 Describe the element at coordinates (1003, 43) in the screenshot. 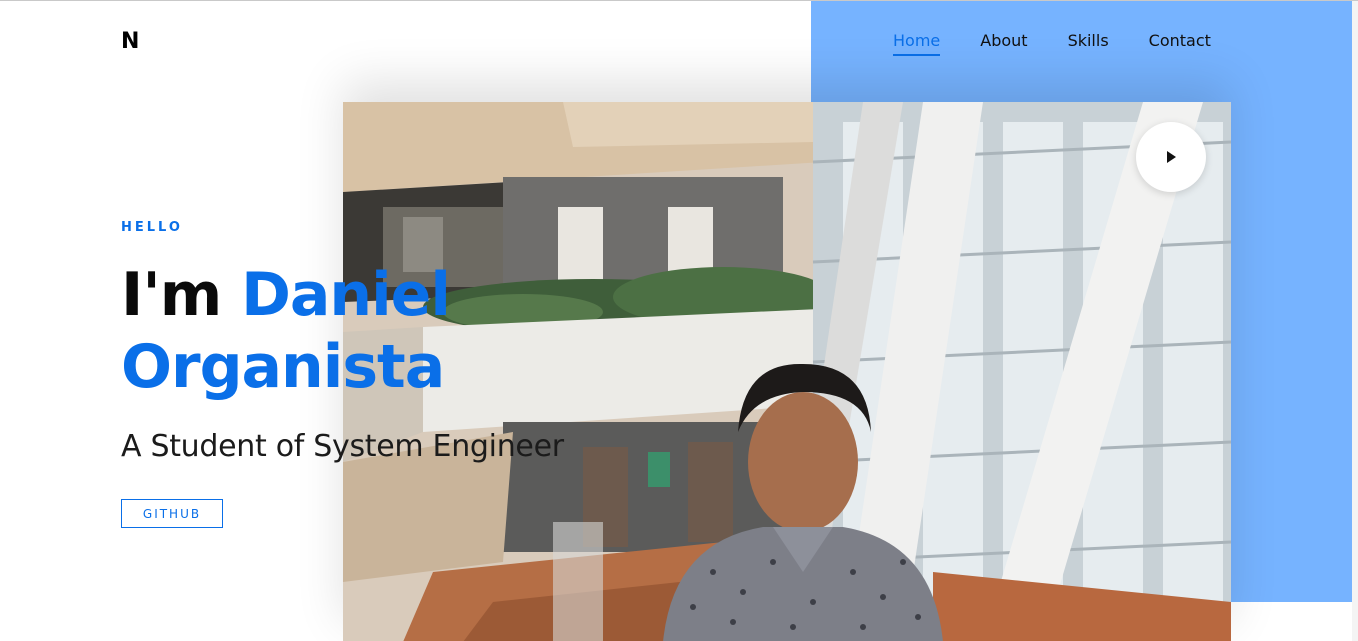

I see `nav-item-about: About` at that location.